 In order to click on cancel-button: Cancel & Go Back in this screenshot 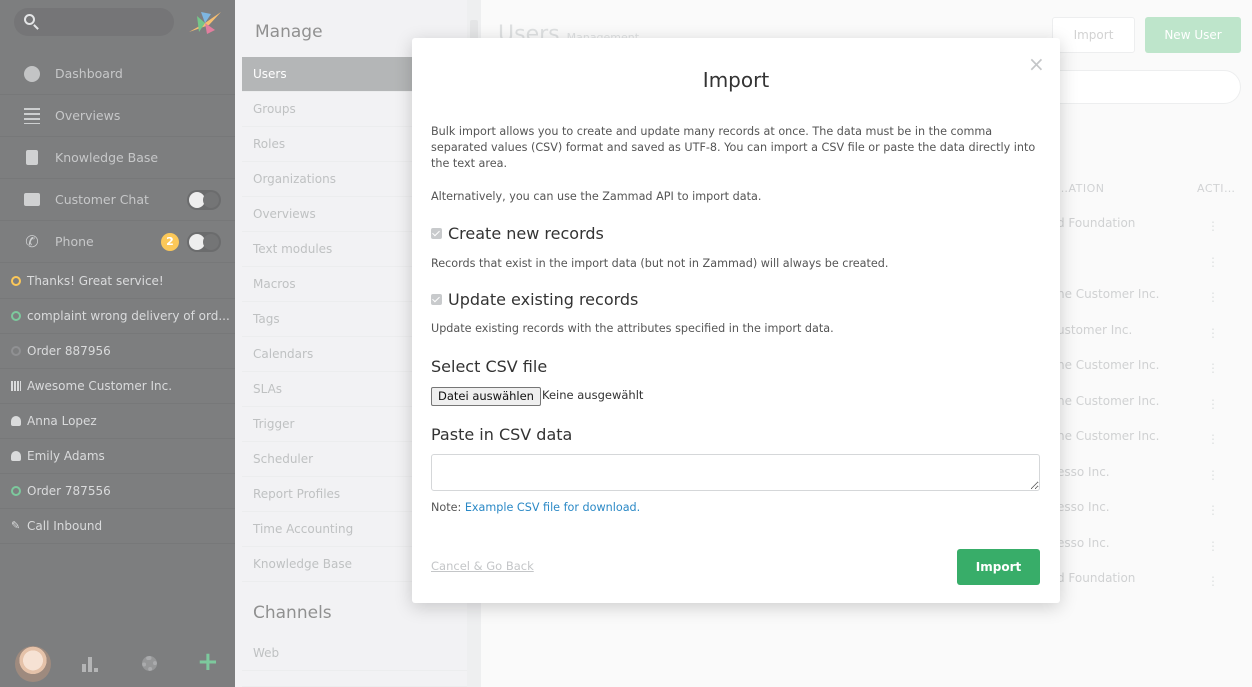, I will do `click(482, 566)`.